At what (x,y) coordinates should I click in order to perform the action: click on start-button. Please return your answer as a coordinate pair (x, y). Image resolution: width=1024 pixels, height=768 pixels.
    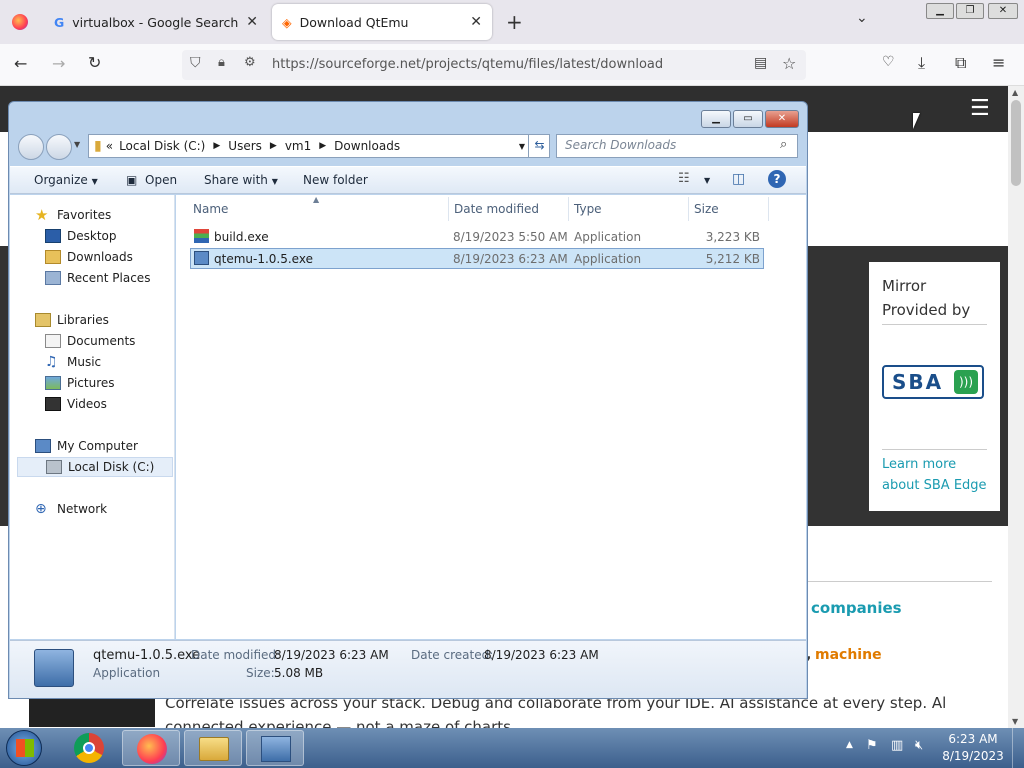
    Looking at the image, I should click on (24, 748).